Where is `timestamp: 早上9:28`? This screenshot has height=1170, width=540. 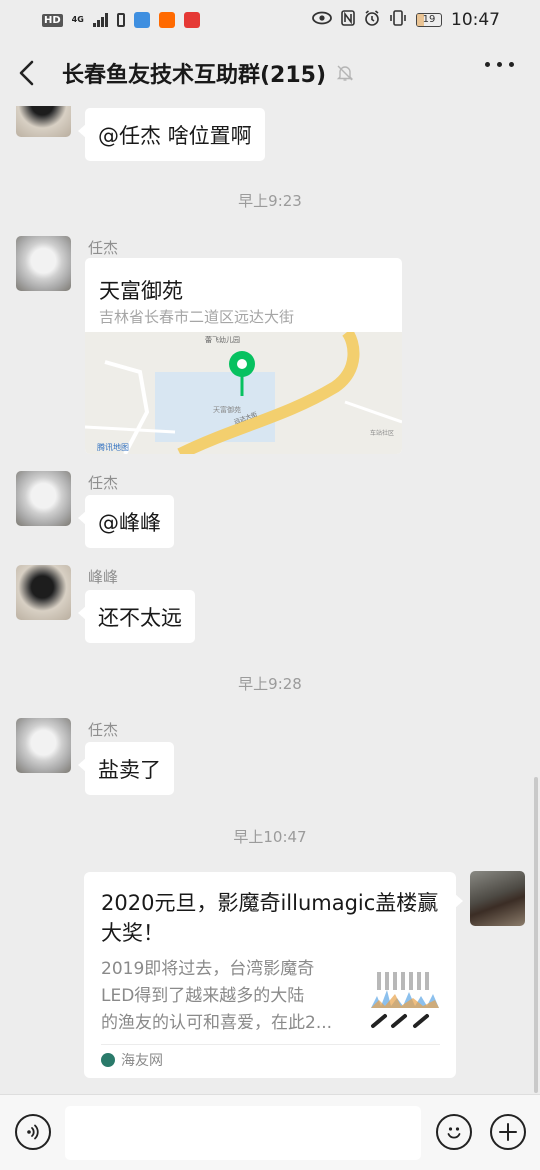 timestamp: 早上9:28 is located at coordinates (270, 684).